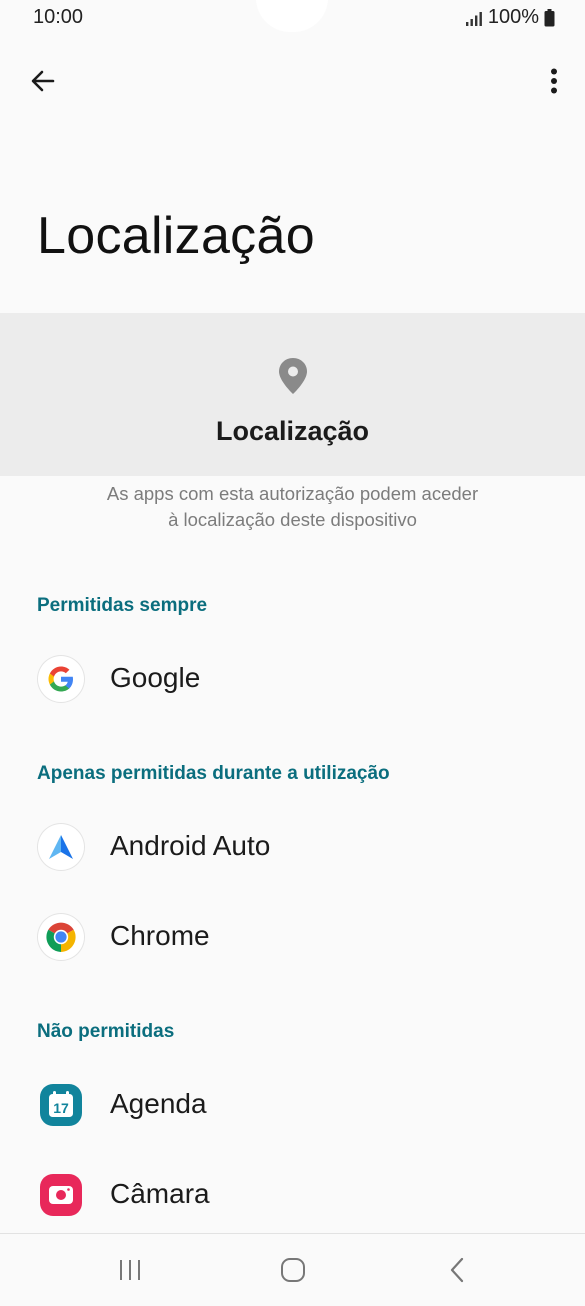 The height and width of the screenshot is (1306, 585). I want to click on home-icon, so click(293, 1270).